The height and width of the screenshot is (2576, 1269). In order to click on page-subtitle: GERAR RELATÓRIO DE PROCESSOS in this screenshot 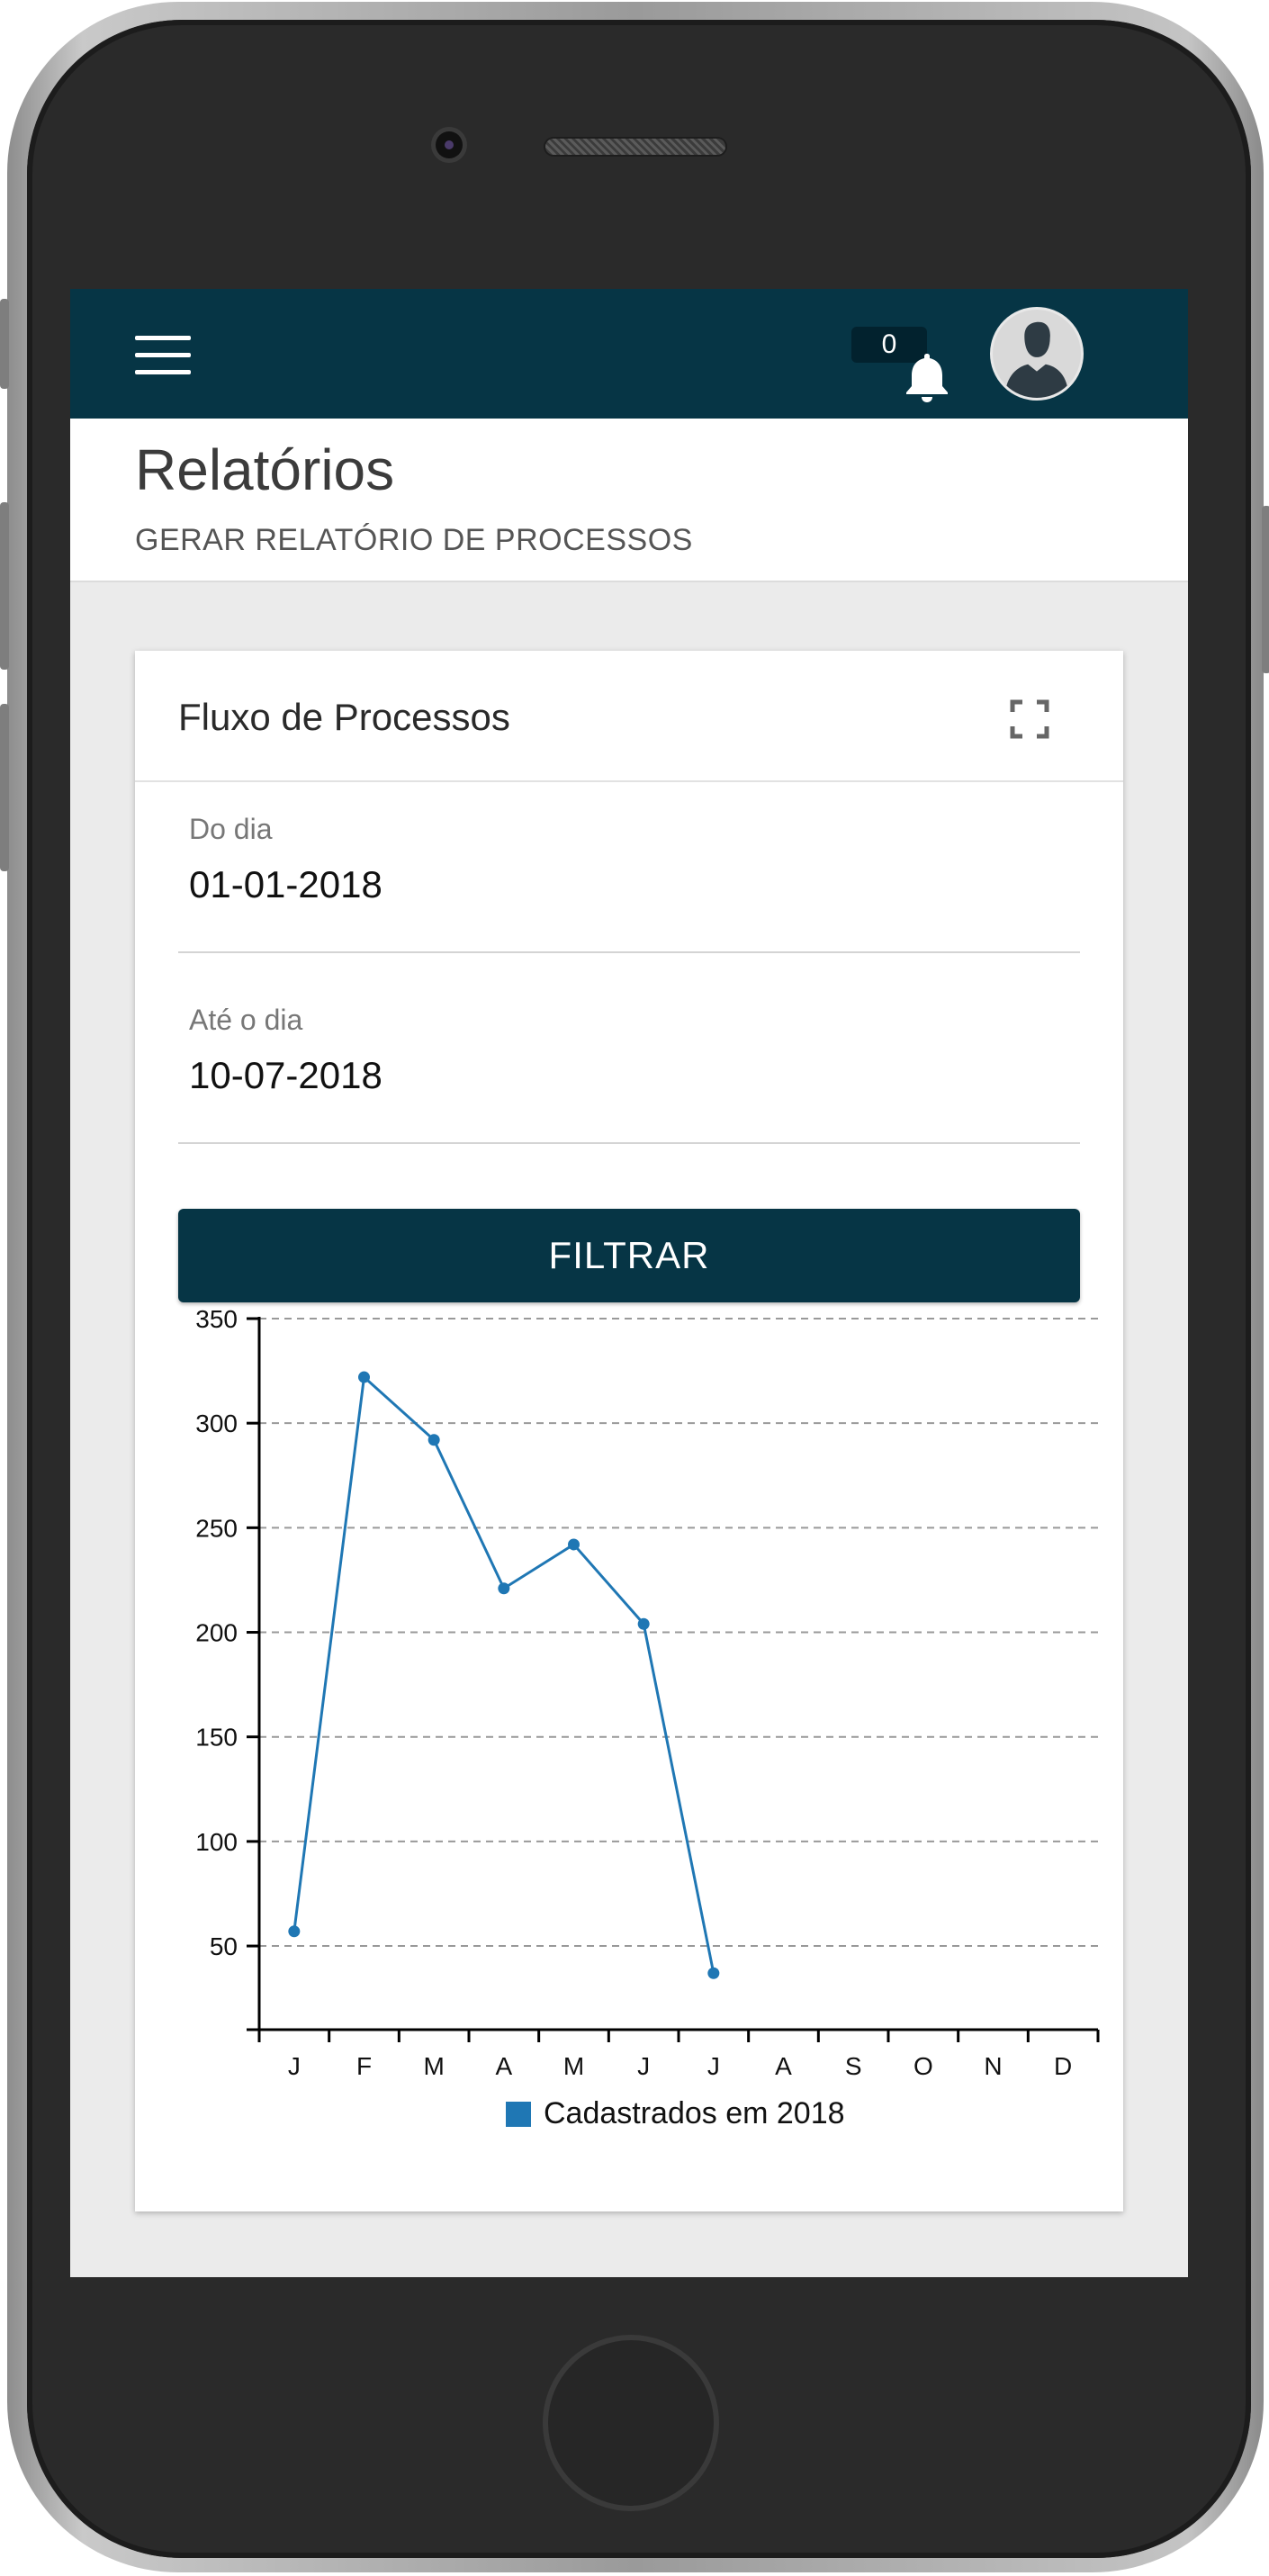, I will do `click(414, 540)`.